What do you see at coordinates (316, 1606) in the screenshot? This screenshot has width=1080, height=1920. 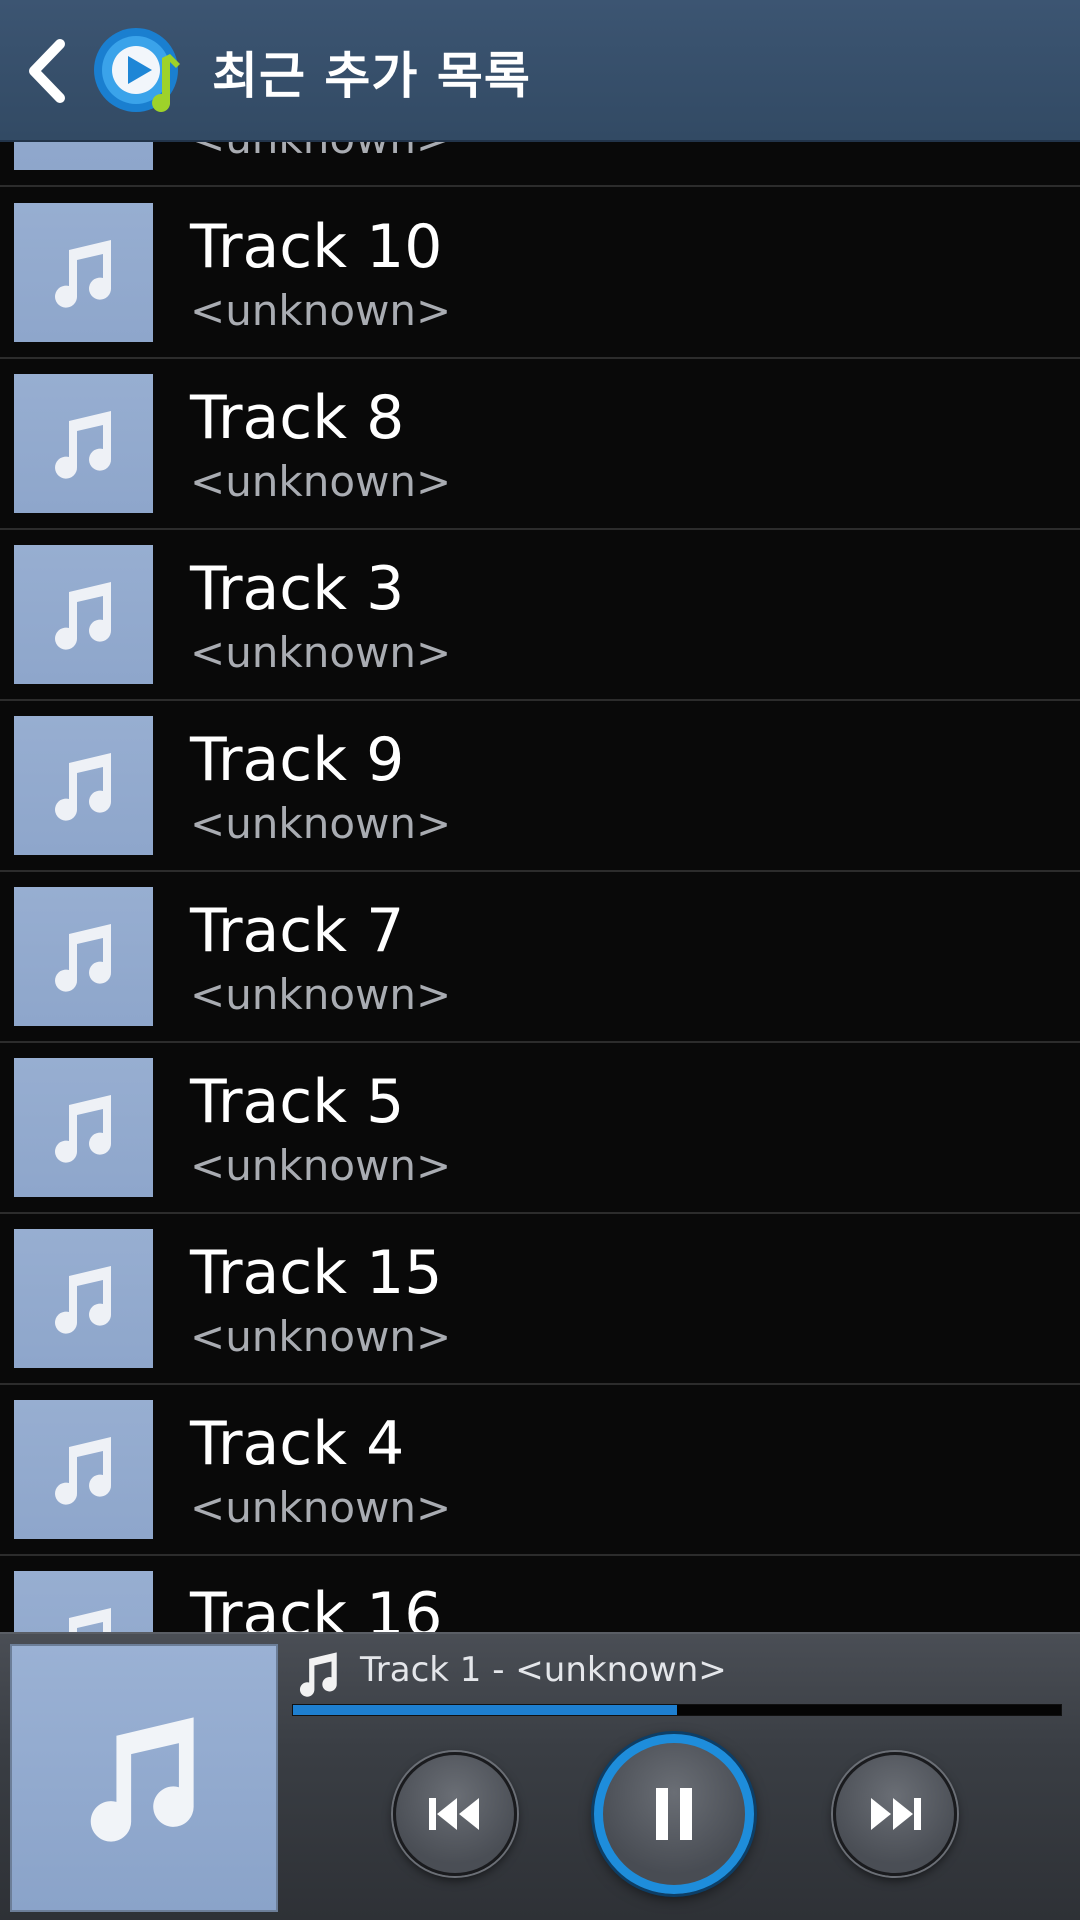 I see `track-title: Track 16` at bounding box center [316, 1606].